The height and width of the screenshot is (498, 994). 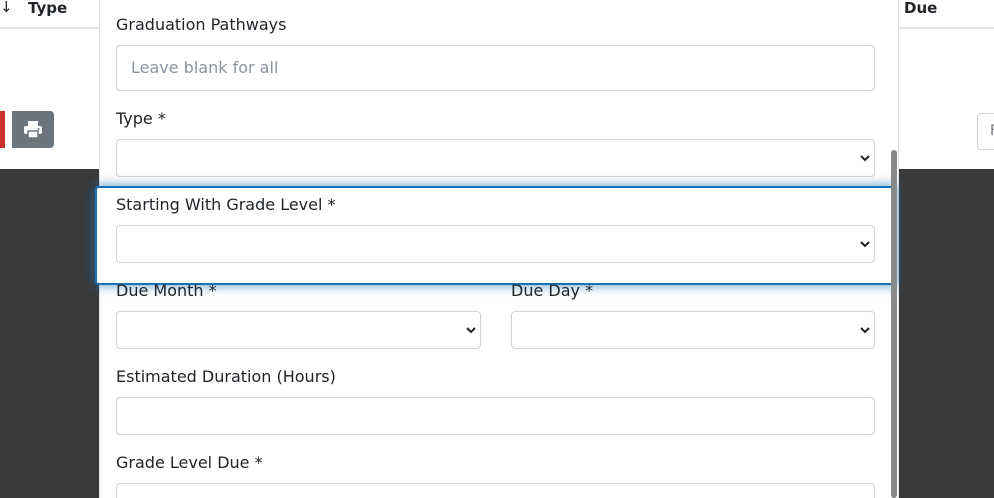 I want to click on type-select, so click(x=495, y=158).